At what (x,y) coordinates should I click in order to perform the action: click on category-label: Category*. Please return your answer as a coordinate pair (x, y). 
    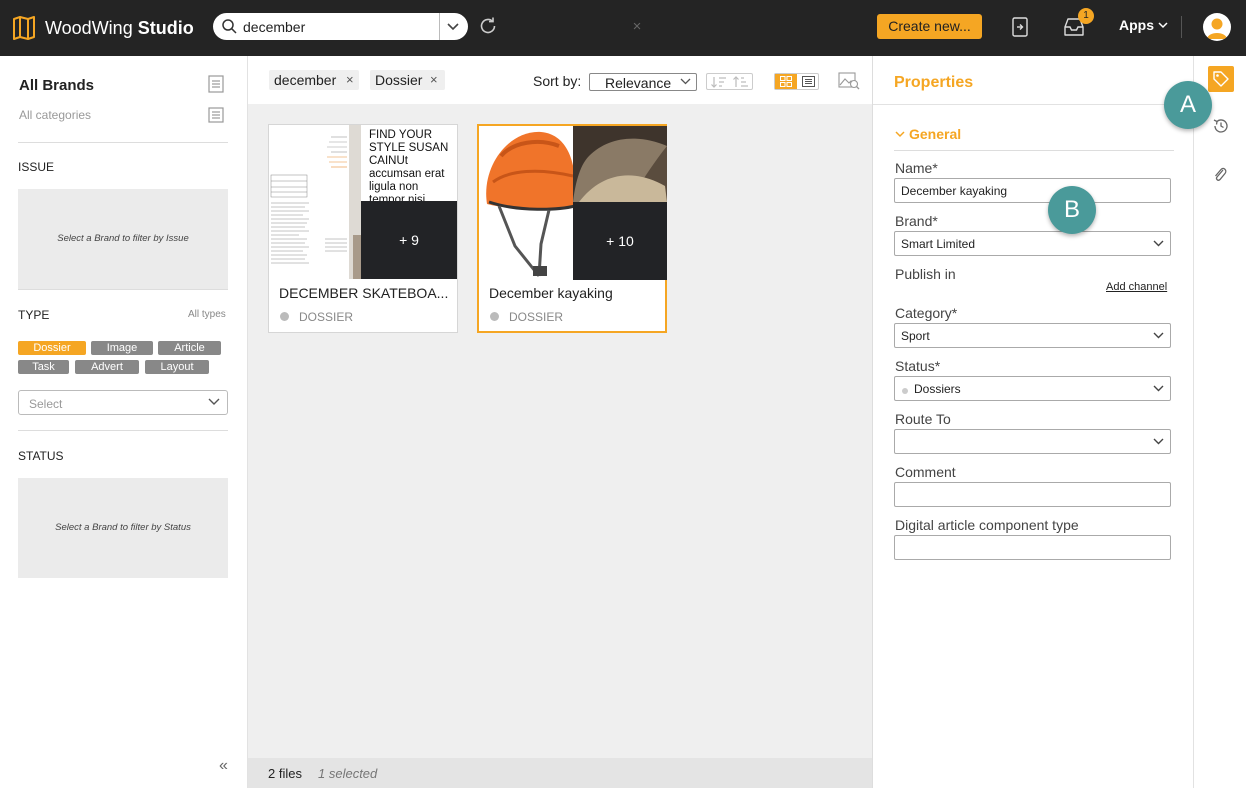
    Looking at the image, I should click on (926, 313).